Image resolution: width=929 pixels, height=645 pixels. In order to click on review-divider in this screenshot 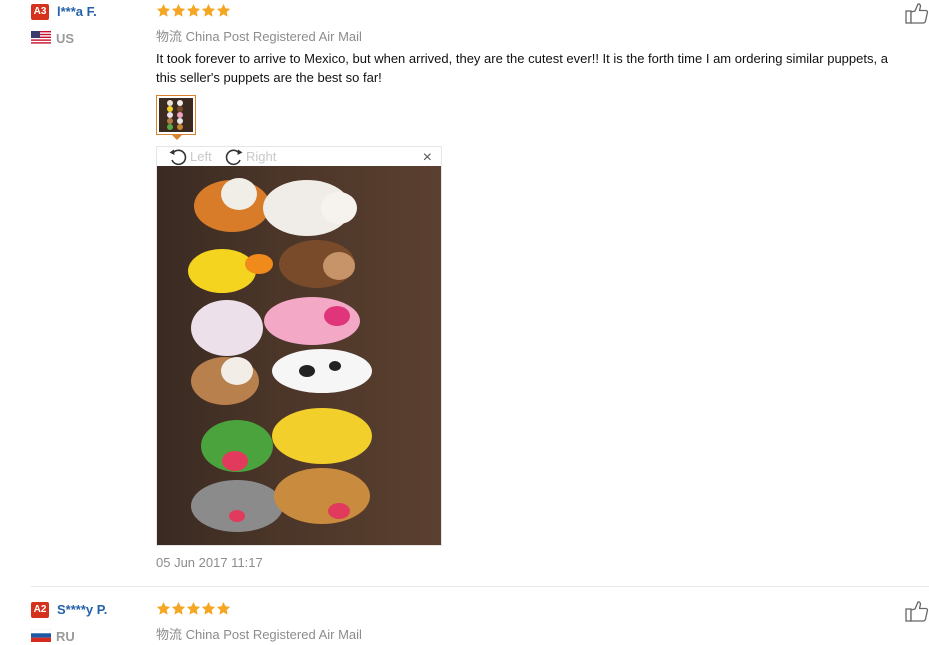, I will do `click(480, 586)`.